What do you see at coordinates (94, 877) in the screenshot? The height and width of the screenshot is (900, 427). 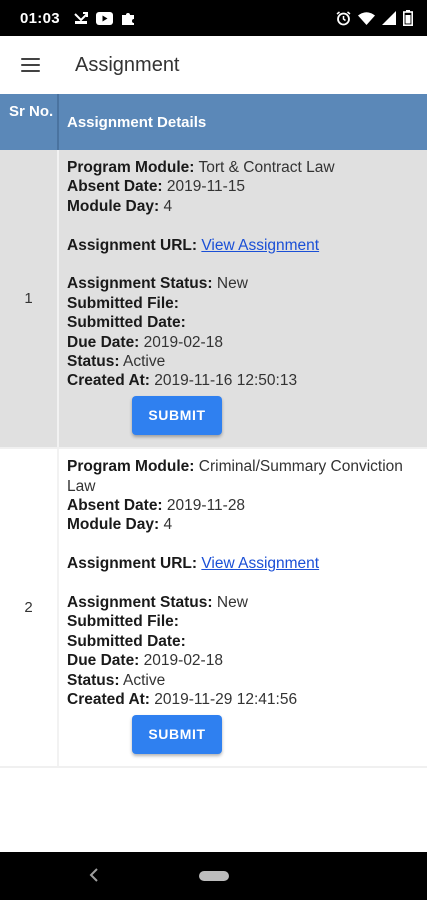 I see `back-icon` at bounding box center [94, 877].